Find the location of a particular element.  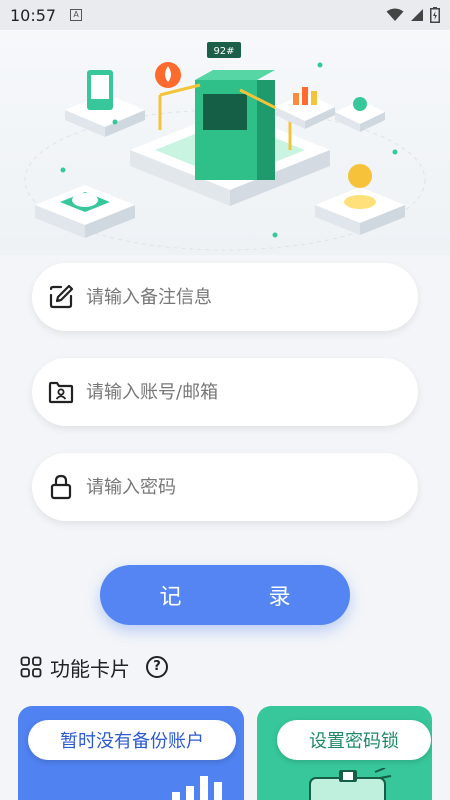

status-icons is located at coordinates (413, 15).